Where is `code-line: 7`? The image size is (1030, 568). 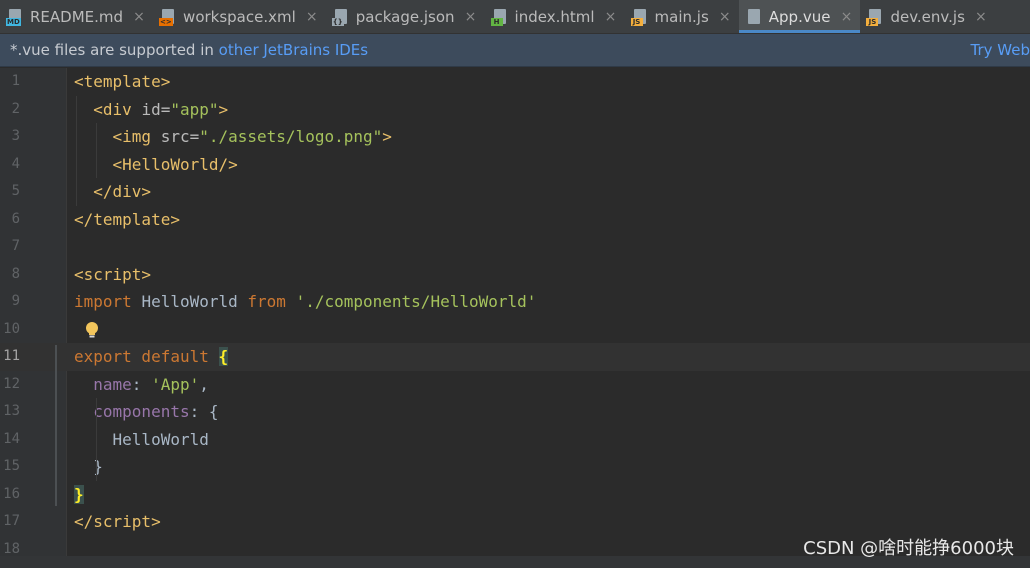 code-line: 7 is located at coordinates (515, 247).